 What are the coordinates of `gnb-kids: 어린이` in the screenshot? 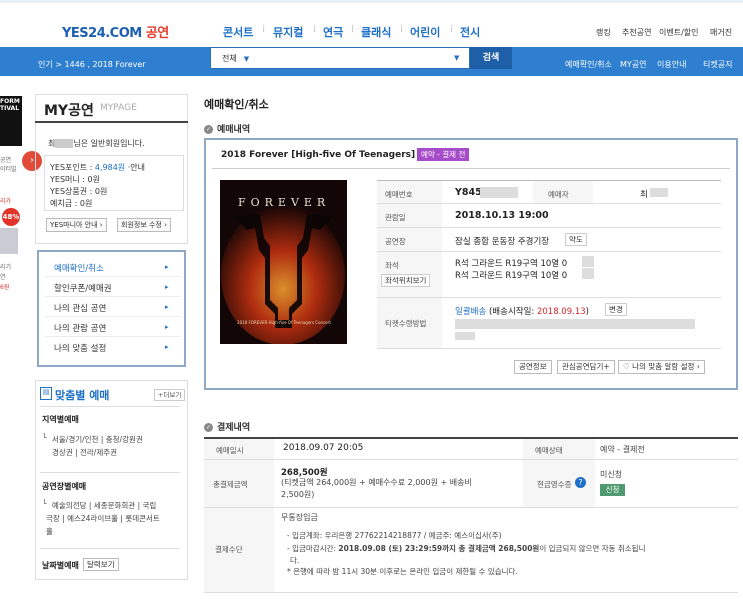 It's located at (425, 32).